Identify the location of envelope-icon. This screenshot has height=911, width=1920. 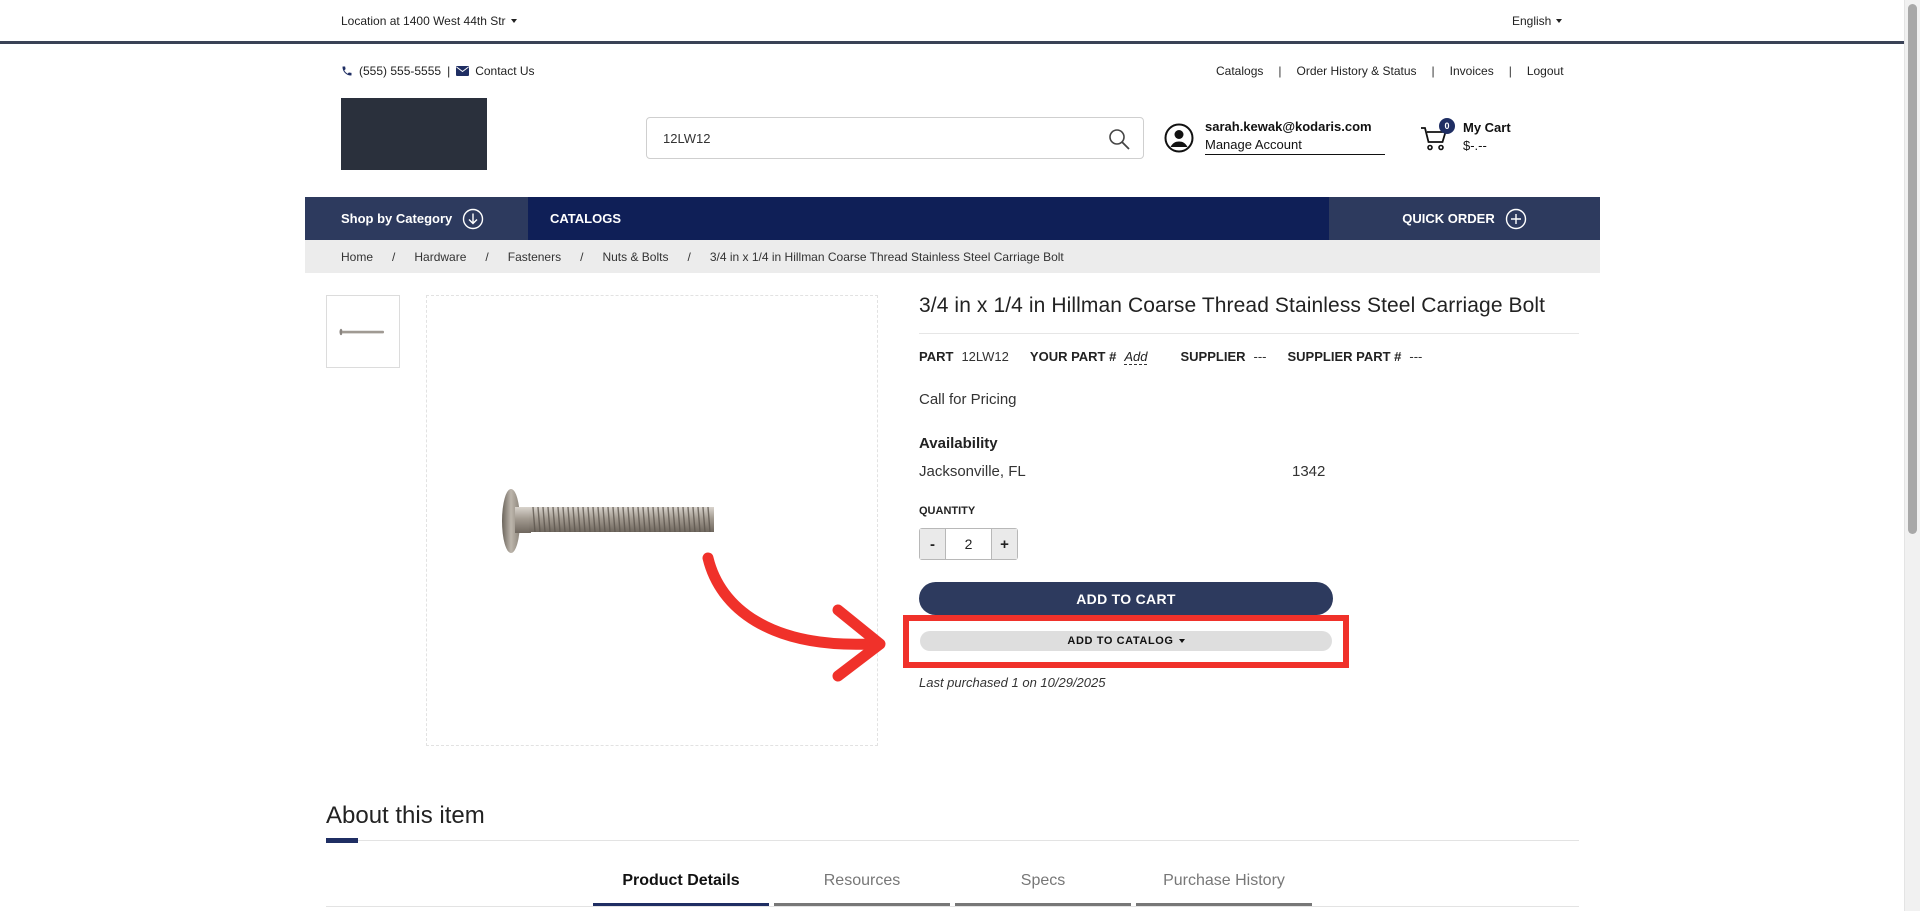
(463, 71).